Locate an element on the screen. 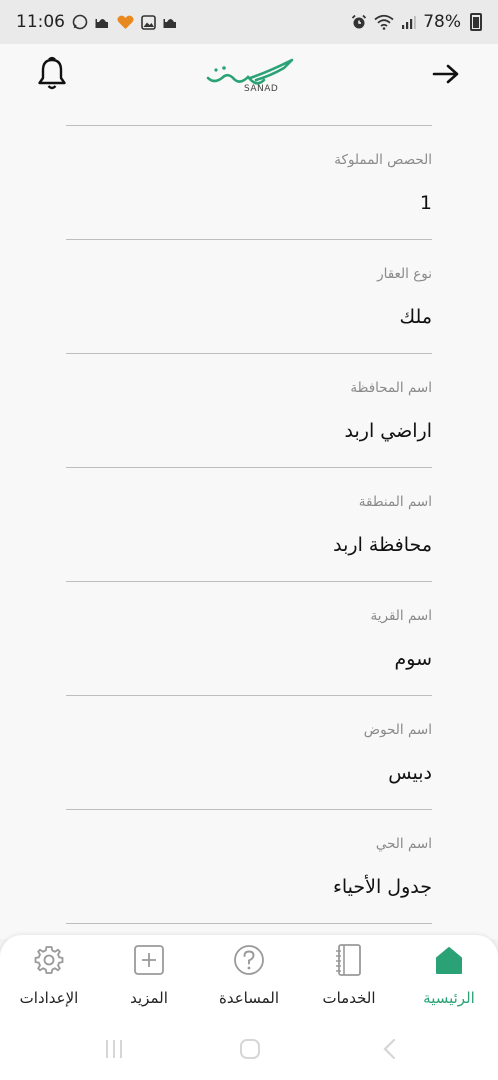 The width and height of the screenshot is (498, 1080). back-button is located at coordinates (446, 74).